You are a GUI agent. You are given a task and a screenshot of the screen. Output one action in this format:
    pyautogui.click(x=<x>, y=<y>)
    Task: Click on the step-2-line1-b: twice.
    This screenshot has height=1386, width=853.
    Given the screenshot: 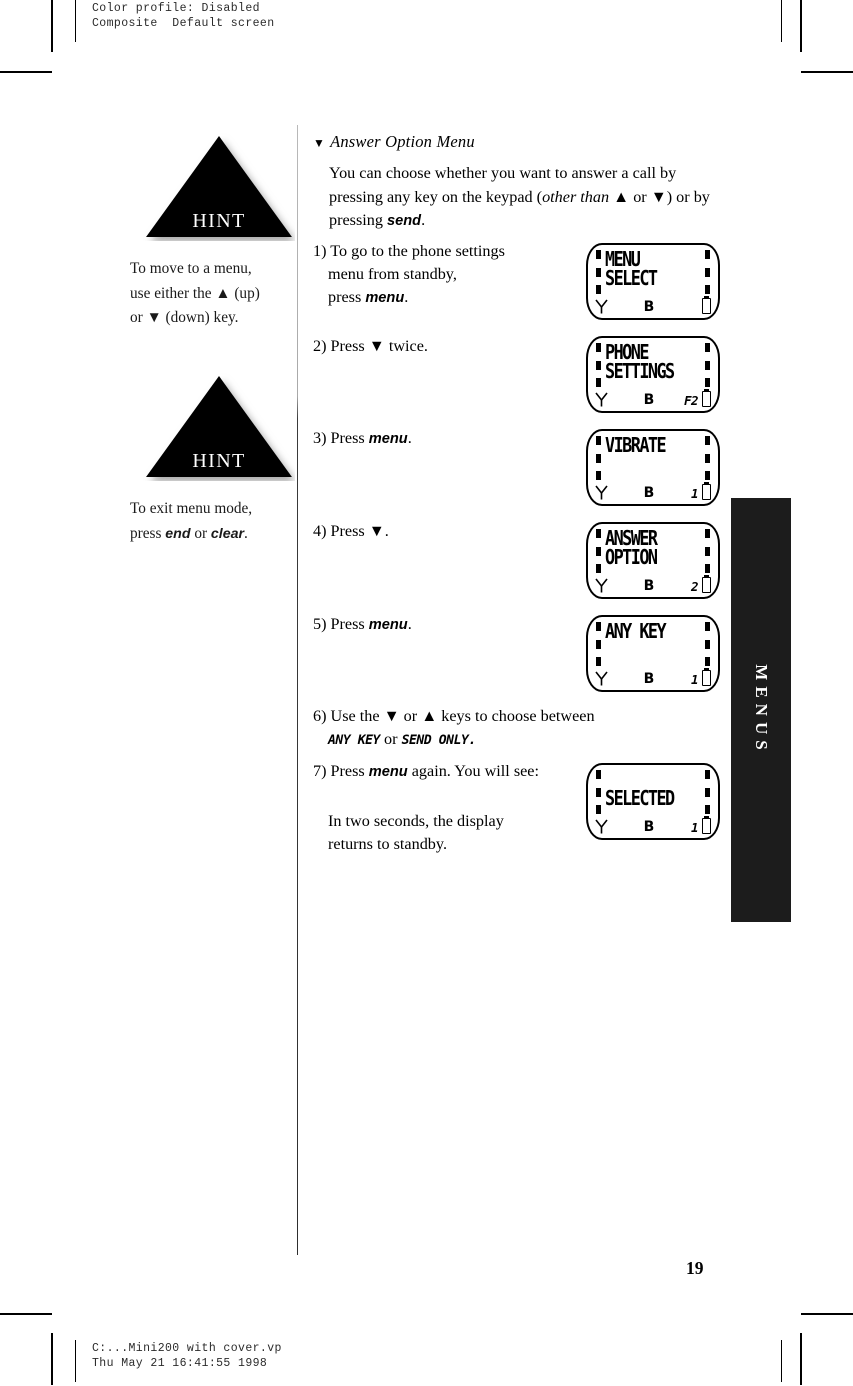 What is the action you would take?
    pyautogui.click(x=406, y=346)
    